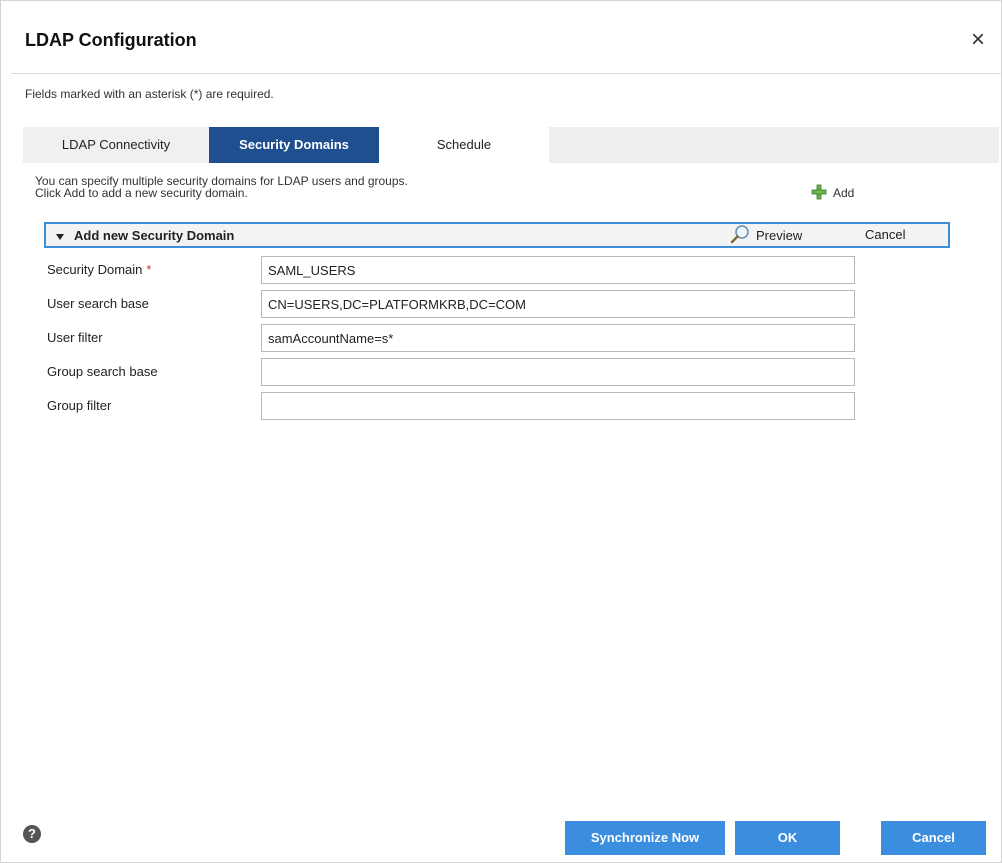 Image resolution: width=1002 pixels, height=863 pixels. I want to click on field-row-group-filter: Group filter, so click(452, 406).